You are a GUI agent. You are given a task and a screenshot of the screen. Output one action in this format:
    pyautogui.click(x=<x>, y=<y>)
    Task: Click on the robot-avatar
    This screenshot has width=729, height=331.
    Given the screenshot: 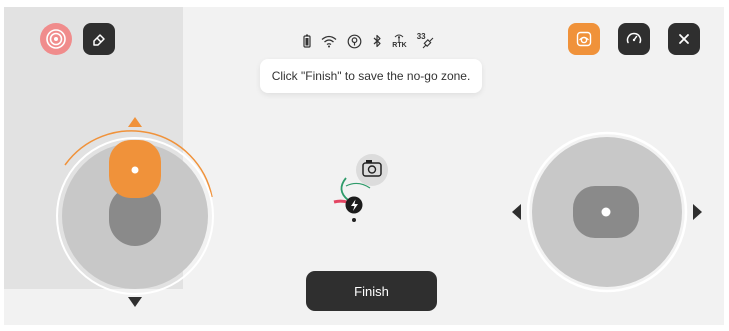 What is the action you would take?
    pyautogui.click(x=372, y=170)
    